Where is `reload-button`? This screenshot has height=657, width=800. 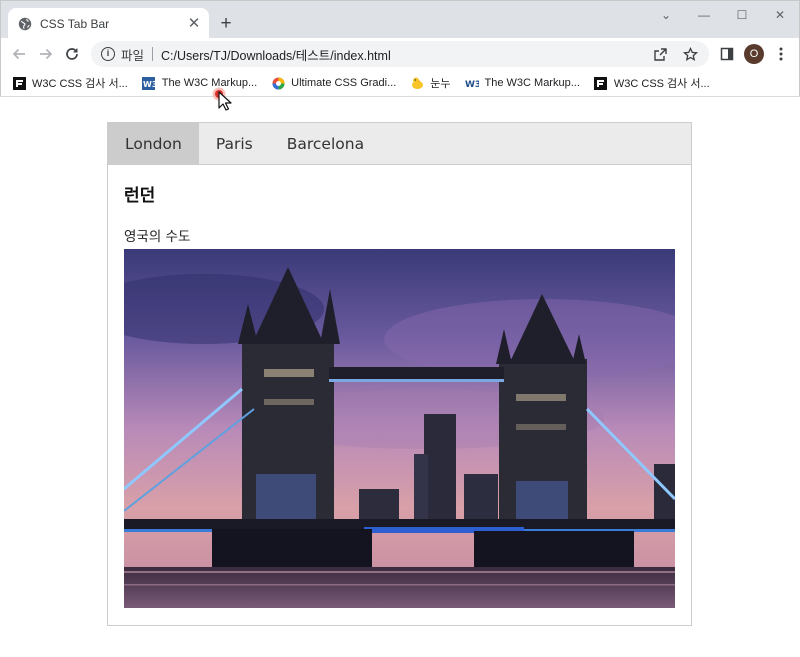 reload-button is located at coordinates (72, 54).